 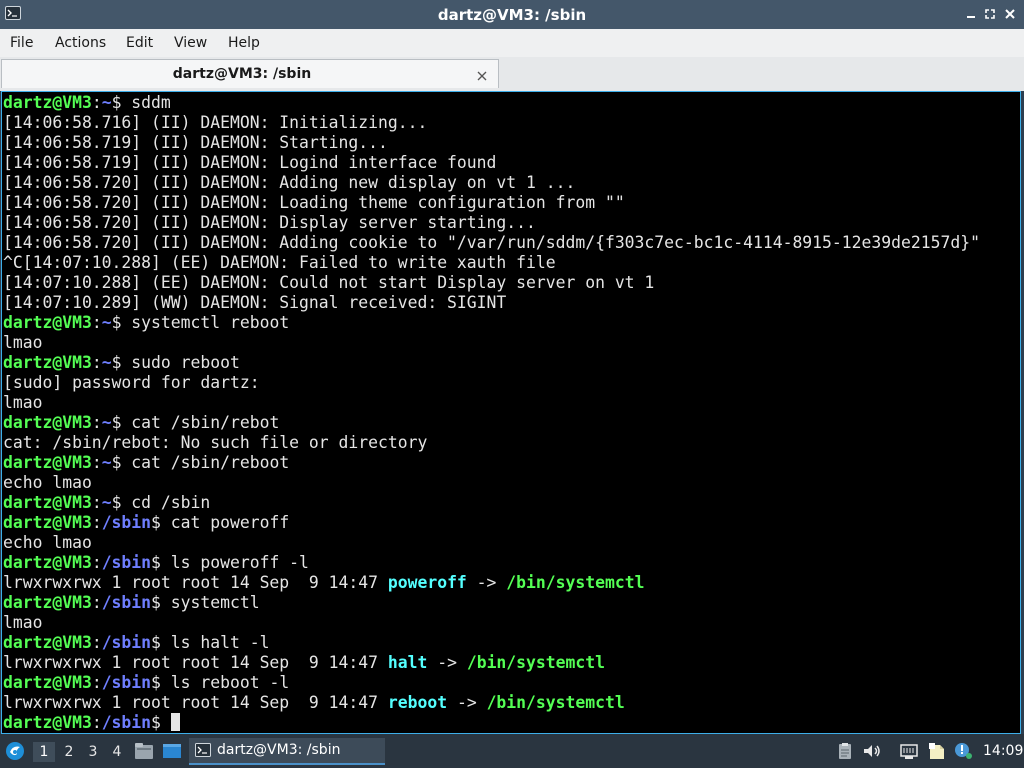 What do you see at coordinates (190, 43) in the screenshot?
I see `menu-view: View` at bounding box center [190, 43].